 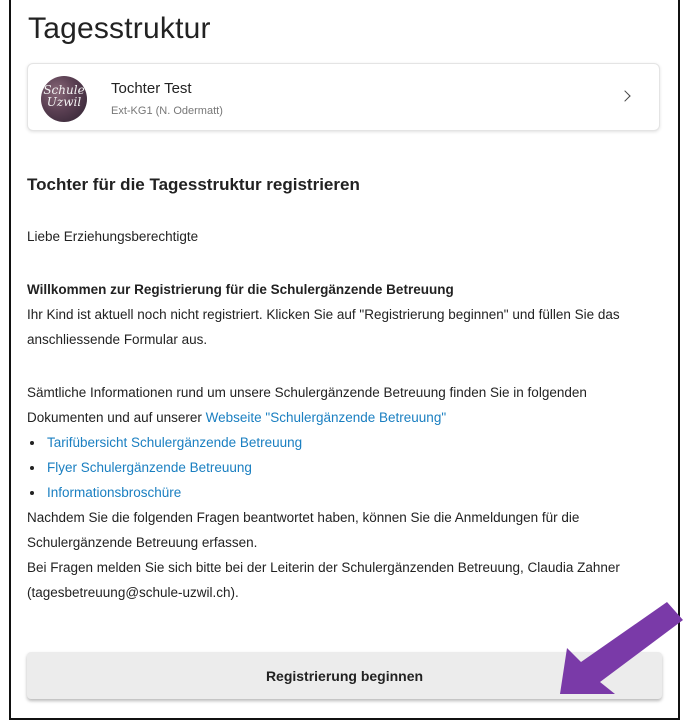 I want to click on avatar: Schule Uzwil, so click(x=64, y=99).